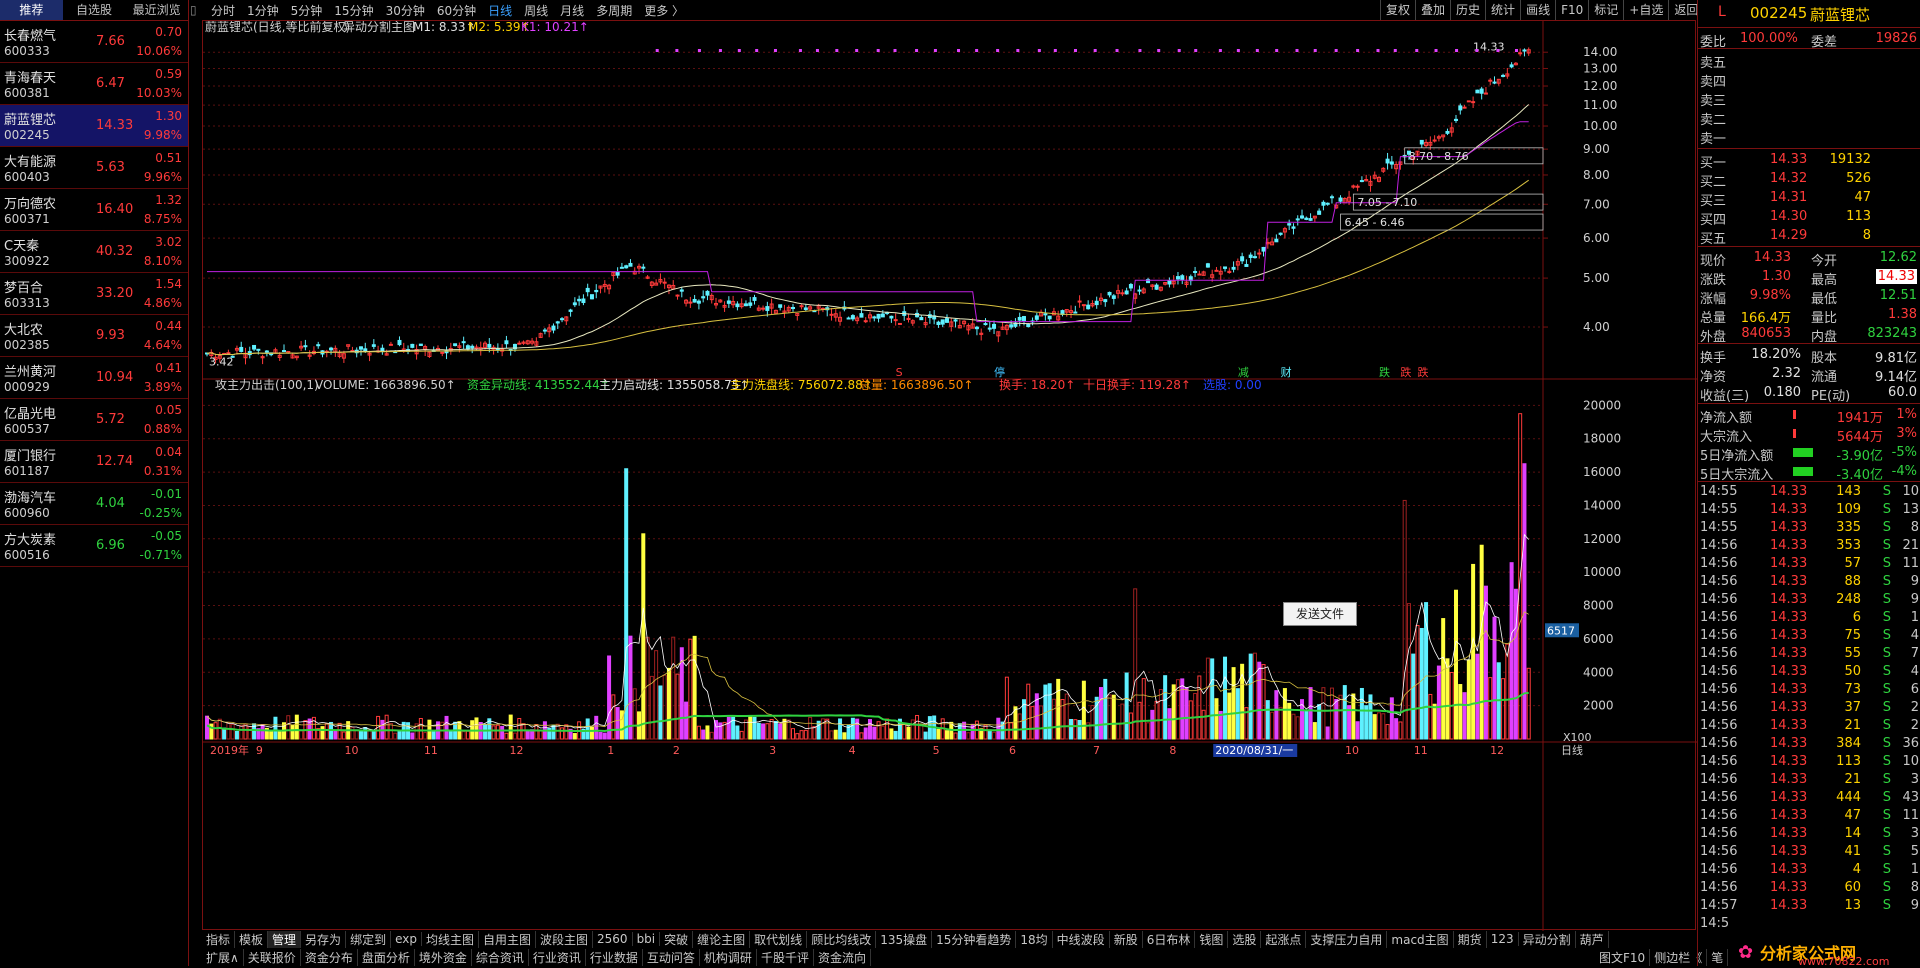 This screenshot has height=968, width=1920. I want to click on template-item-7: 自用主图, so click(507, 939).